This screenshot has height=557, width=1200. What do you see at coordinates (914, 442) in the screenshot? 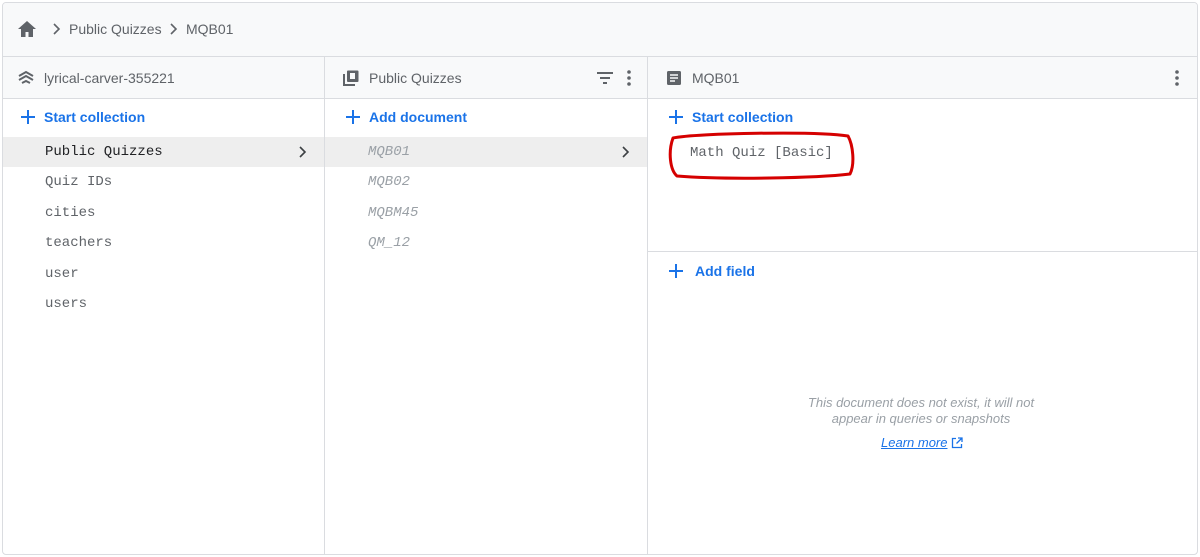
I see `learn-more-label: Learn more` at bounding box center [914, 442].